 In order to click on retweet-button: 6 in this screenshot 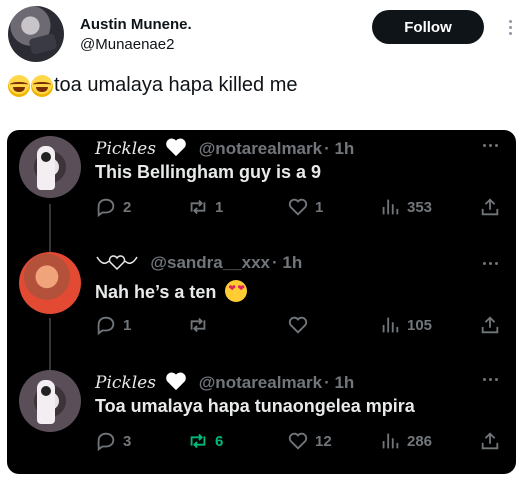, I will do `click(205, 441)`.